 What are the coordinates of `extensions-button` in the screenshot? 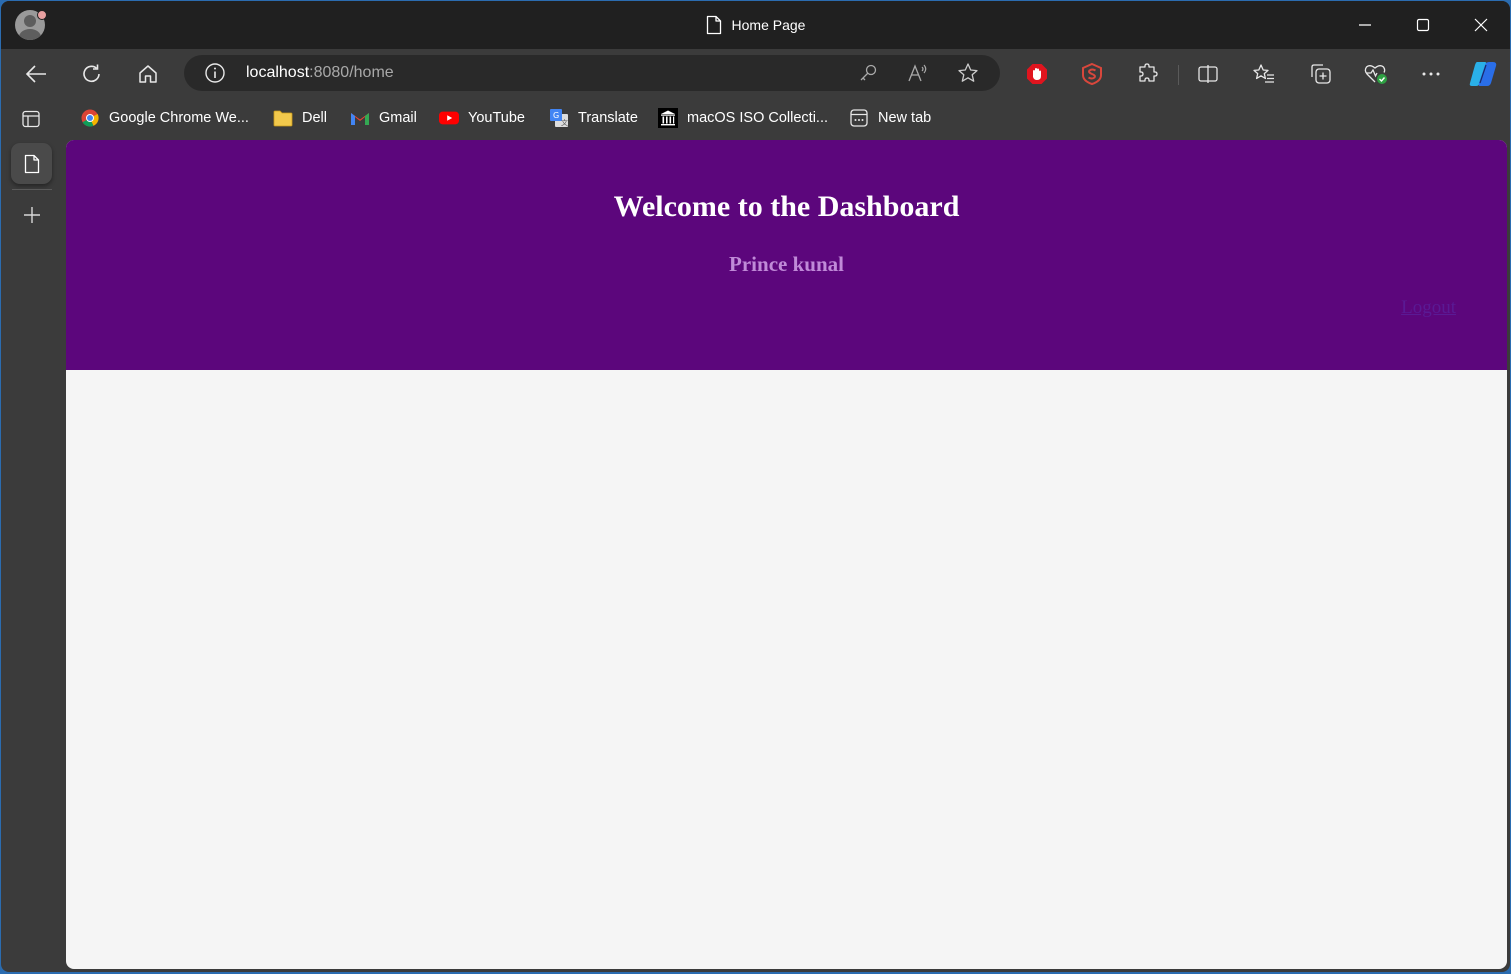 It's located at (1148, 74).